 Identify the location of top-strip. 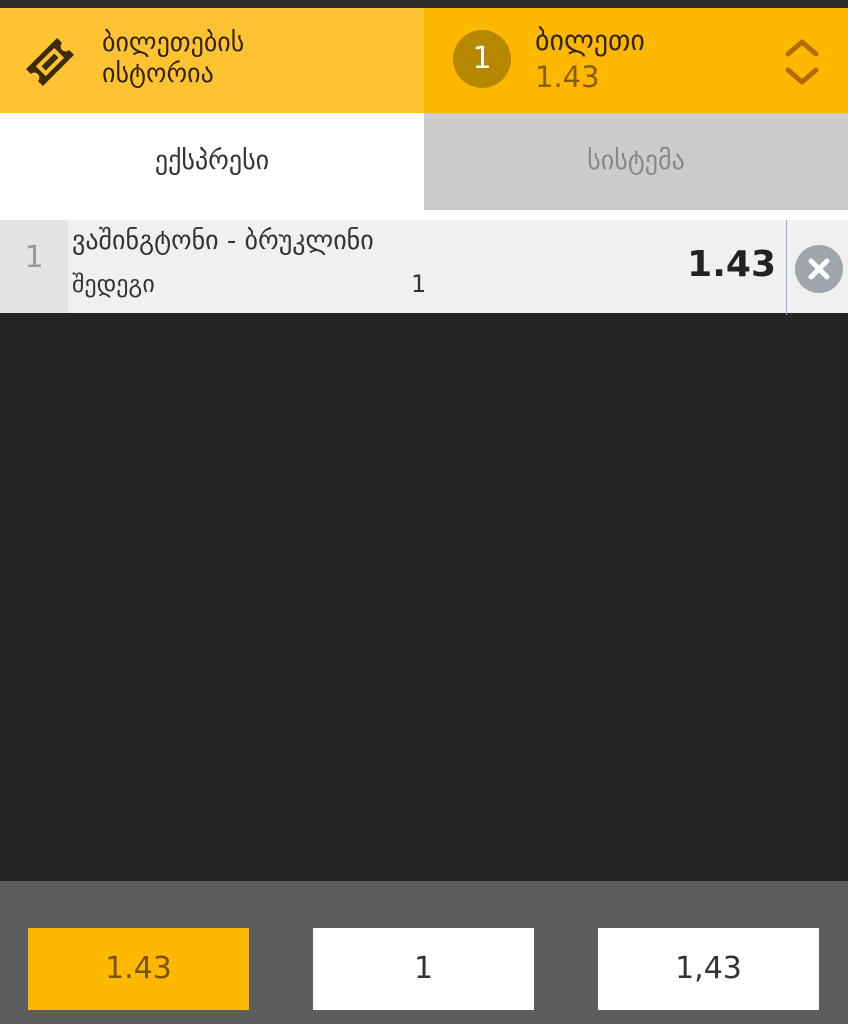
(424, 4).